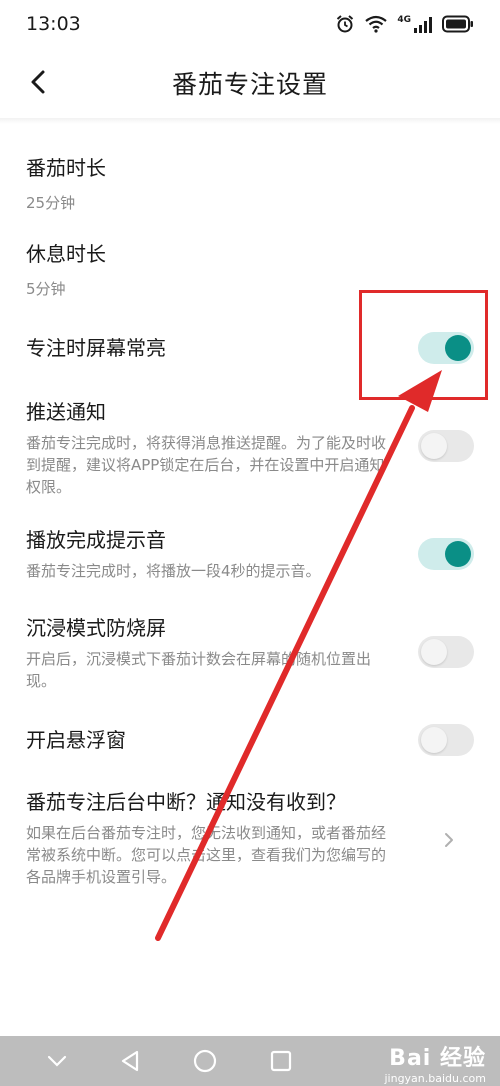  Describe the element at coordinates (414, 24) in the screenshot. I see `cellular-signal-icon: 4G` at that location.